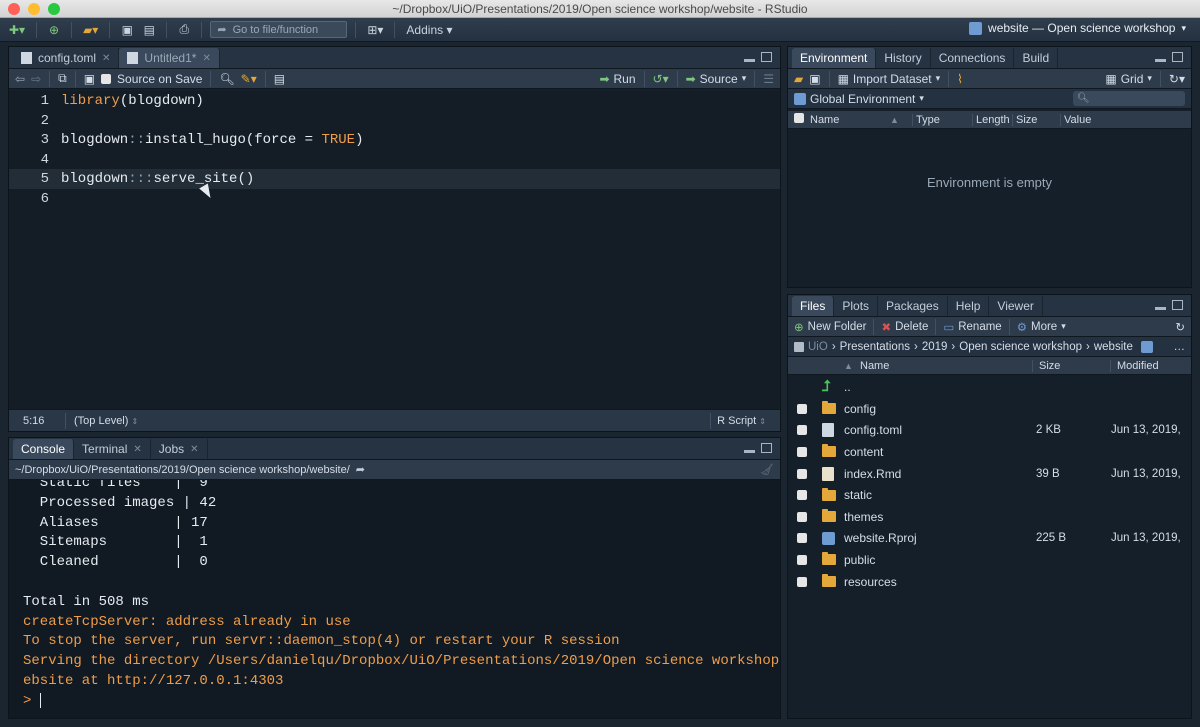 This screenshot has width=1200, height=727. What do you see at coordinates (661, 79) in the screenshot?
I see `rerun-icon: ↺▾` at bounding box center [661, 79].